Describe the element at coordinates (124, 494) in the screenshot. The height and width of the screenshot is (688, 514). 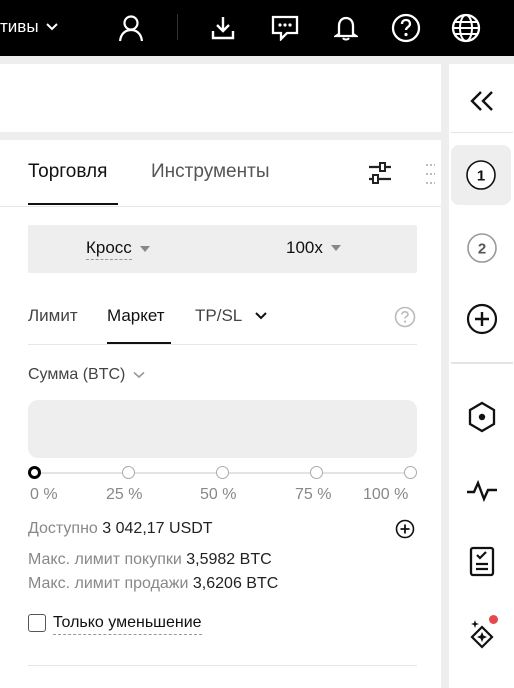
I see `slider-label-25: 25 %` at that location.